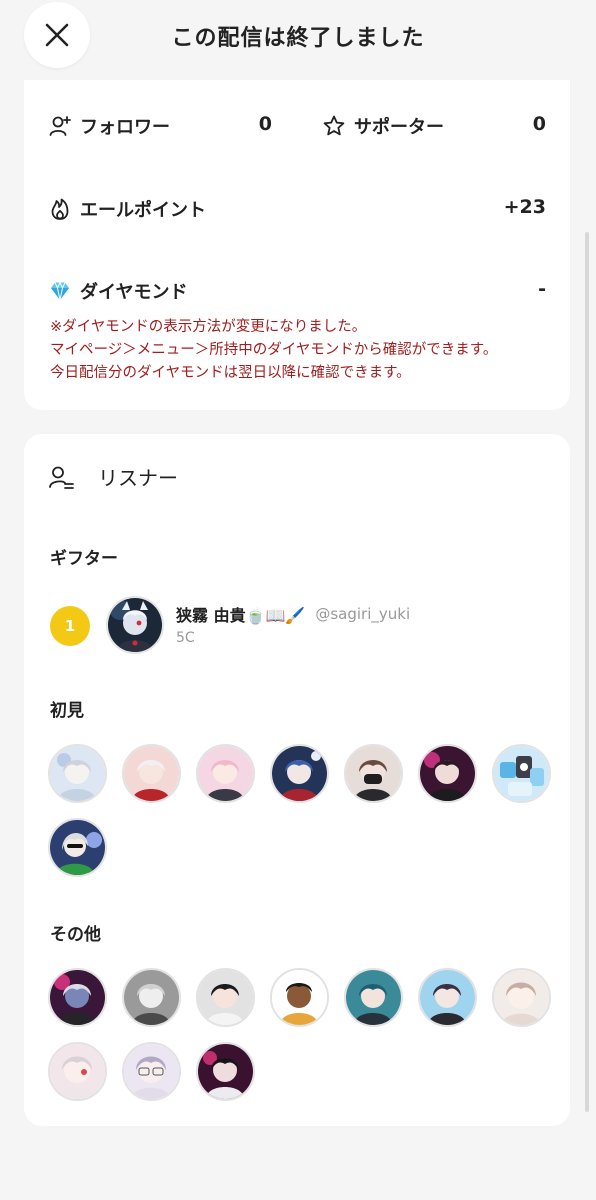  Describe the element at coordinates (70, 626) in the screenshot. I see `rank-badge: 1` at that location.